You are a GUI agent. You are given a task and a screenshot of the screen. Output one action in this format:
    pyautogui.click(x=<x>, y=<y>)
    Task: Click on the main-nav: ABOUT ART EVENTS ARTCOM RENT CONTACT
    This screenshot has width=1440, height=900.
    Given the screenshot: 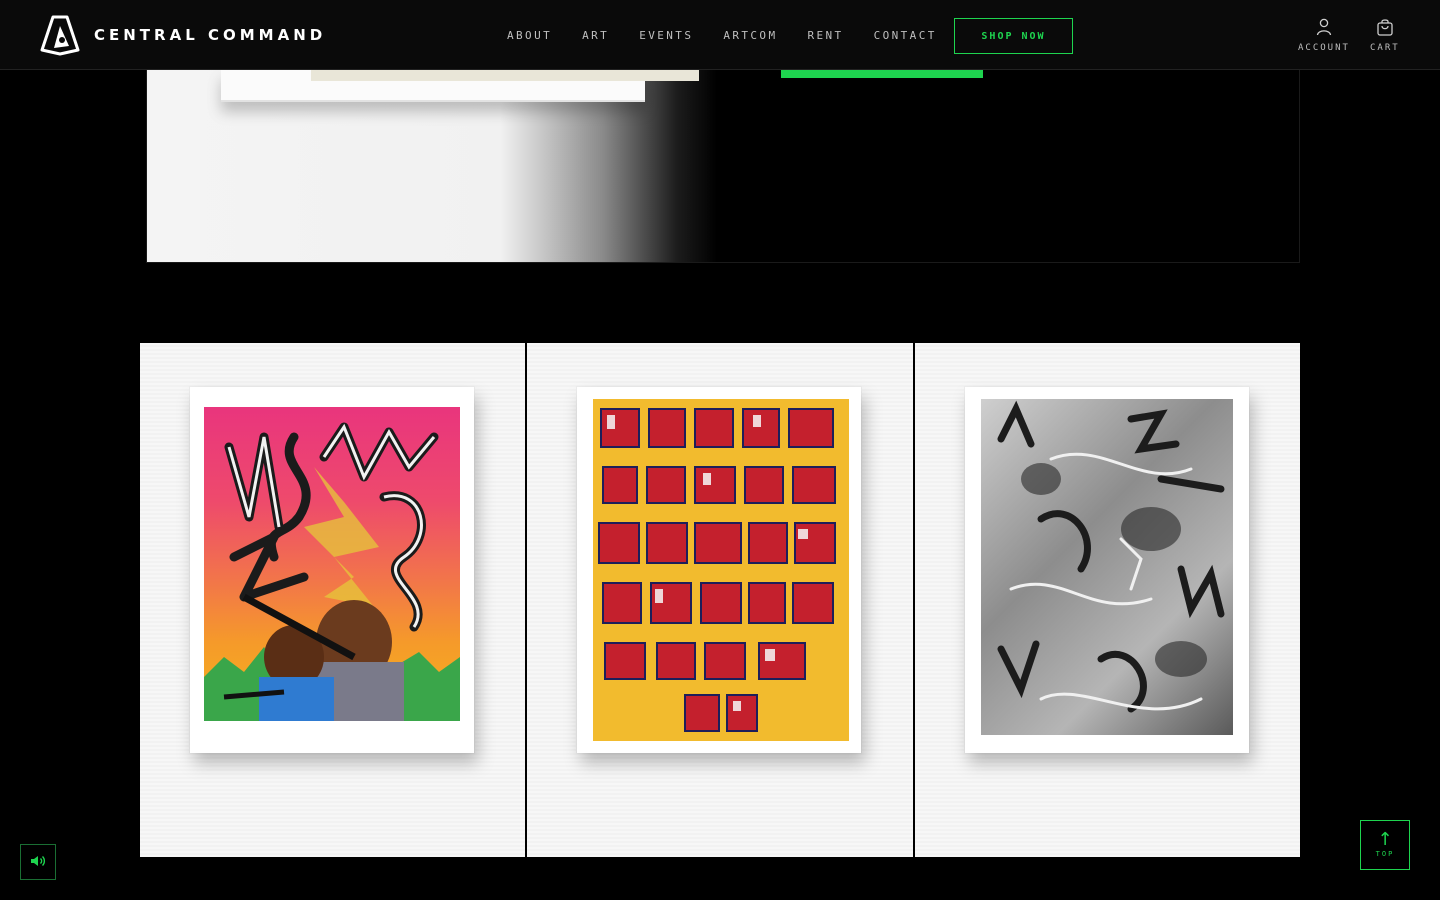 What is the action you would take?
    pyautogui.click(x=722, y=36)
    